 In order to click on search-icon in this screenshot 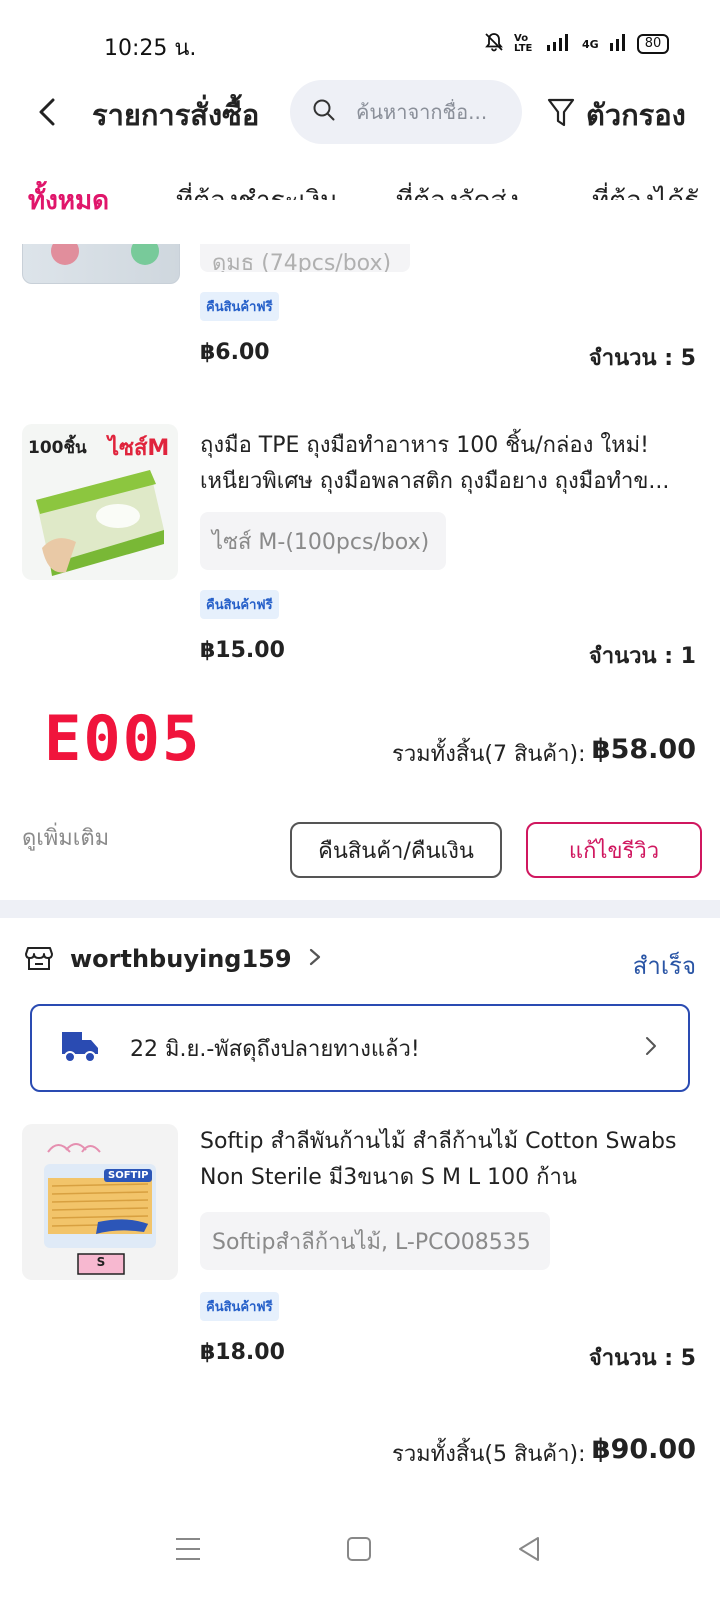, I will do `click(324, 112)`.